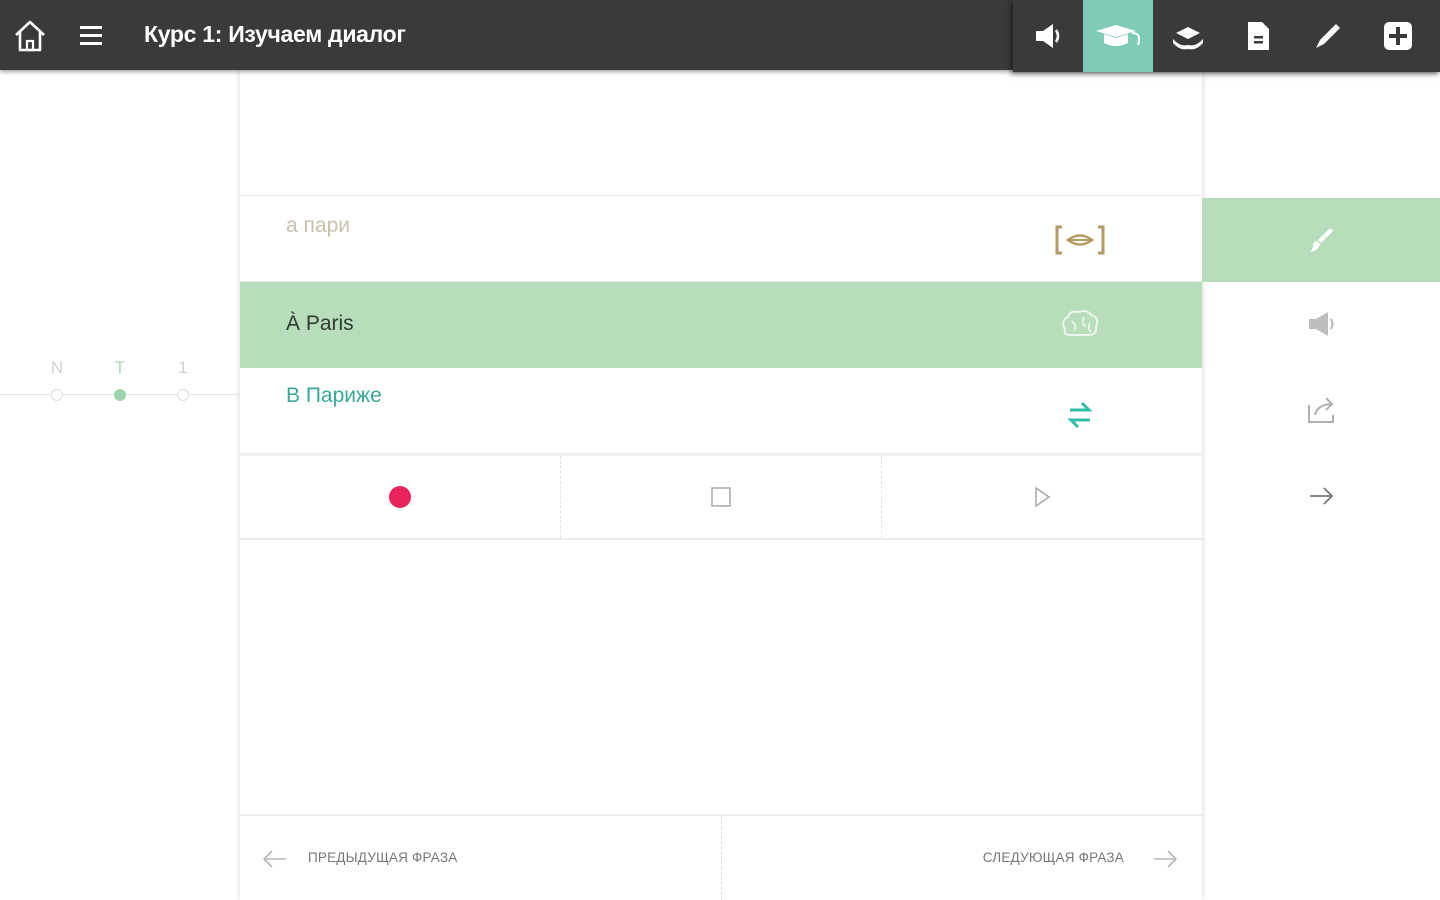  I want to click on top-bar: Курс 1: Изучаем диалог, so click(720, 36).